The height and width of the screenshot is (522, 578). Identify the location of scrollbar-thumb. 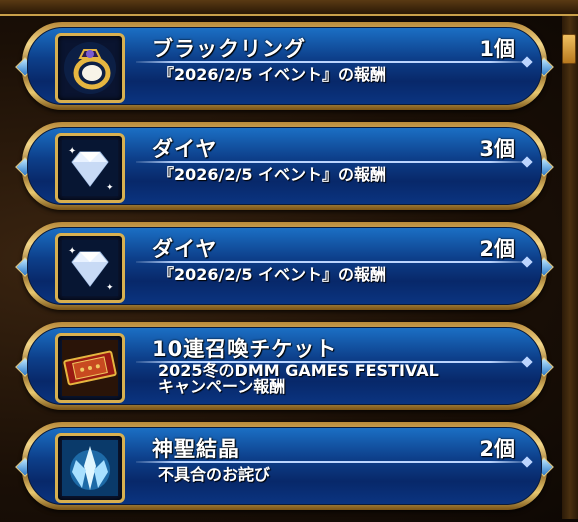
(569, 49).